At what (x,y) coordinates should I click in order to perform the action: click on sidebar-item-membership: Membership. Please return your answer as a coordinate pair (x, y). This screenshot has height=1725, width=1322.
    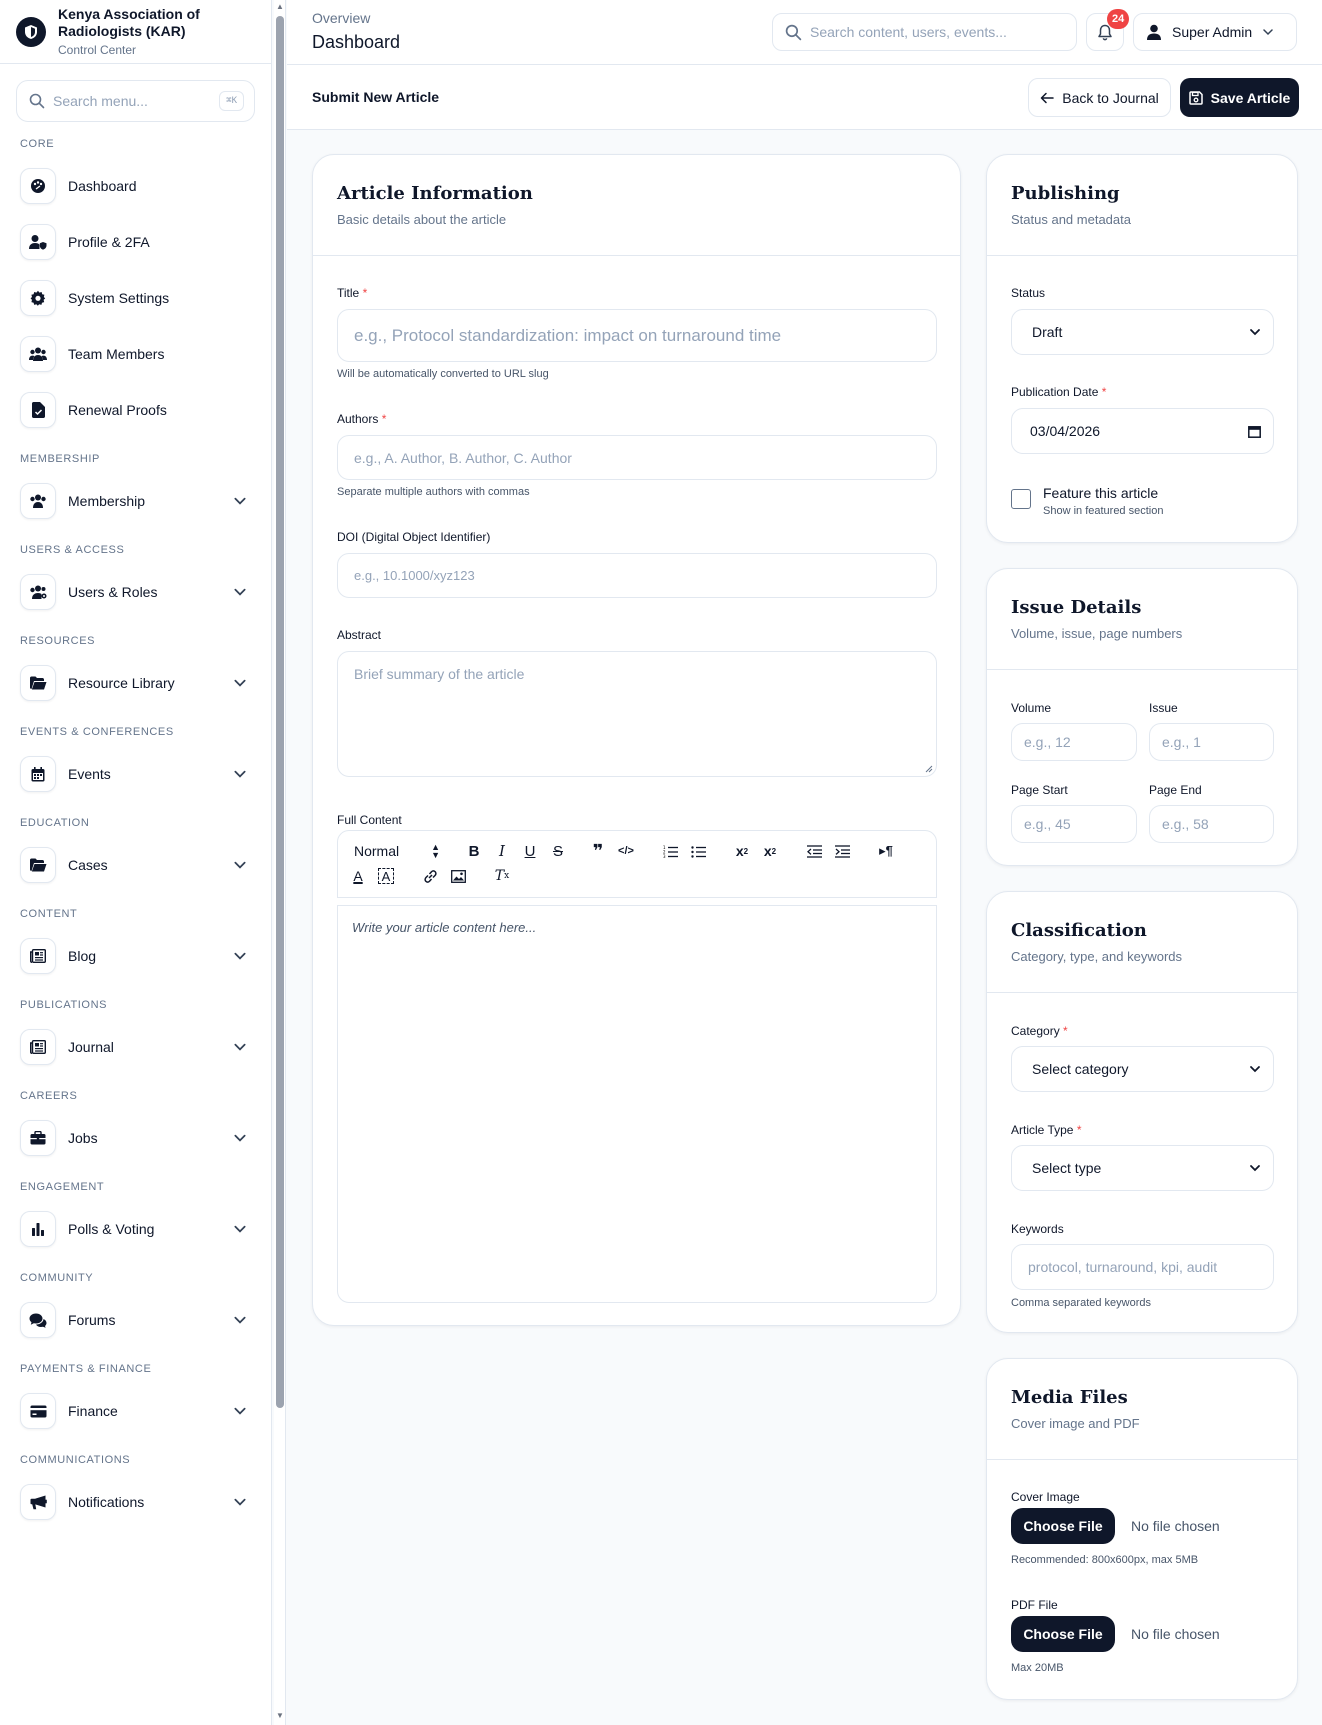
    Looking at the image, I should click on (145, 501).